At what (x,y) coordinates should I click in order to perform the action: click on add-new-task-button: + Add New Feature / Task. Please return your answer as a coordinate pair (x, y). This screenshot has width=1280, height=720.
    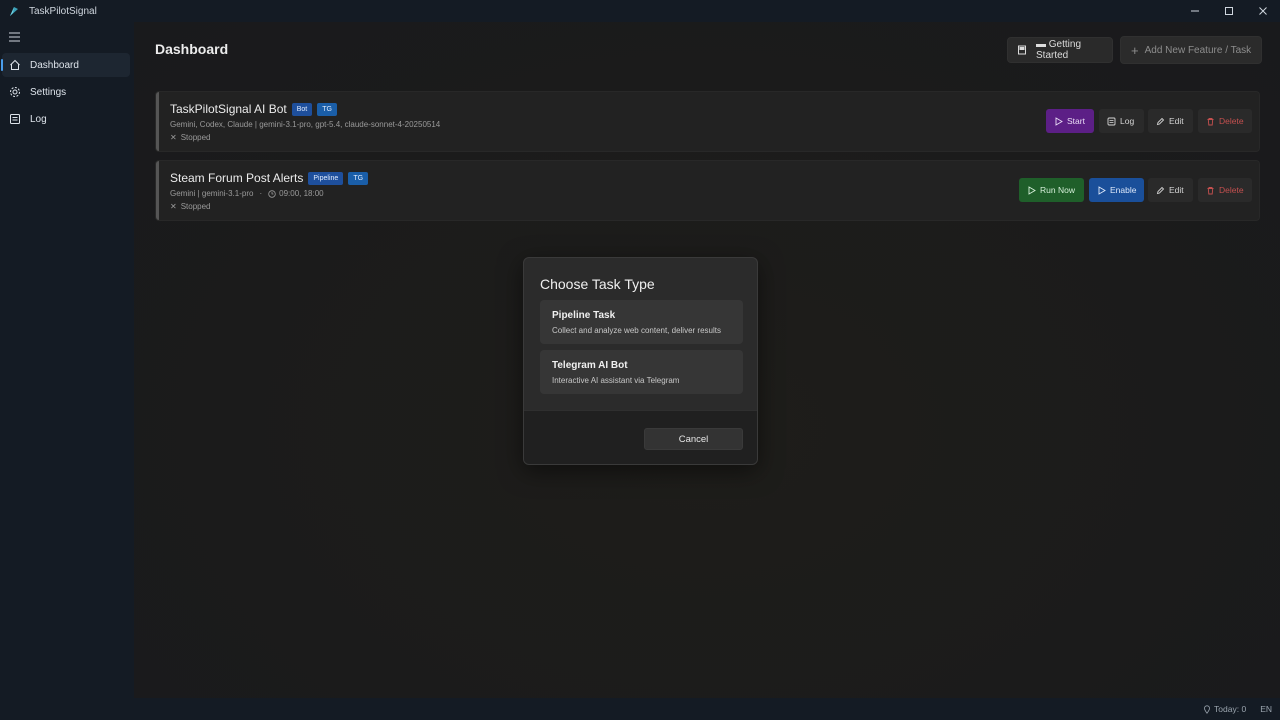
    Looking at the image, I should click on (1191, 50).